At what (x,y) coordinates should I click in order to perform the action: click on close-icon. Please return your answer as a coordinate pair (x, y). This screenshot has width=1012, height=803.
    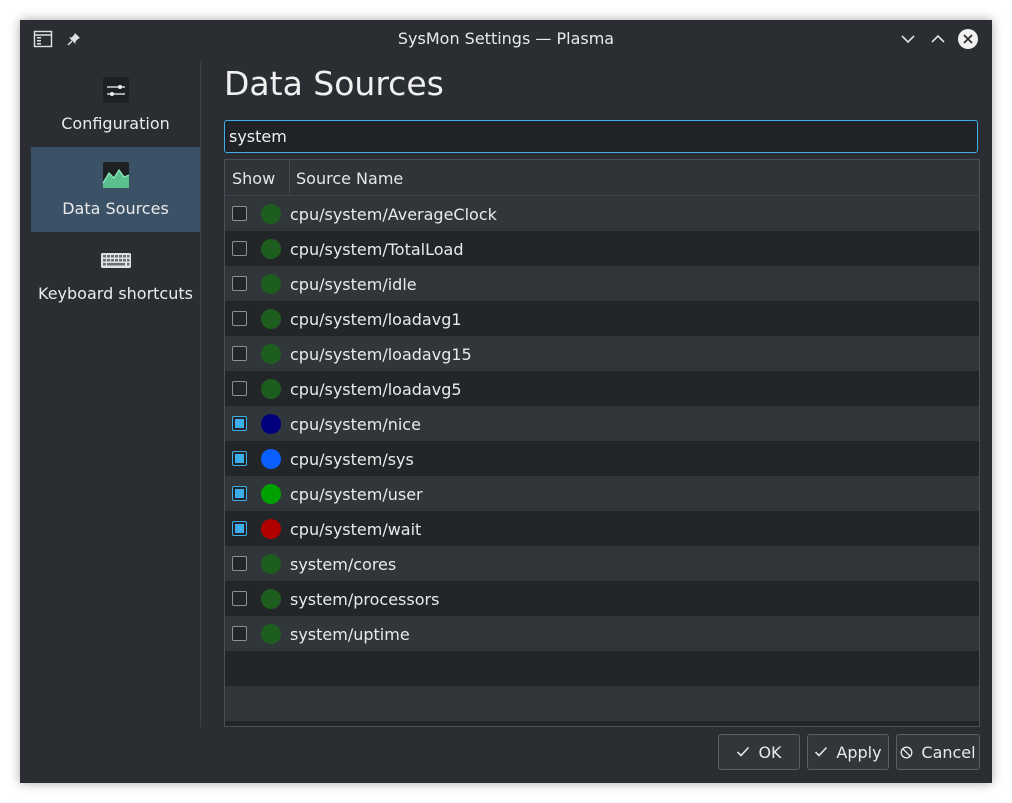
    Looking at the image, I should click on (968, 39).